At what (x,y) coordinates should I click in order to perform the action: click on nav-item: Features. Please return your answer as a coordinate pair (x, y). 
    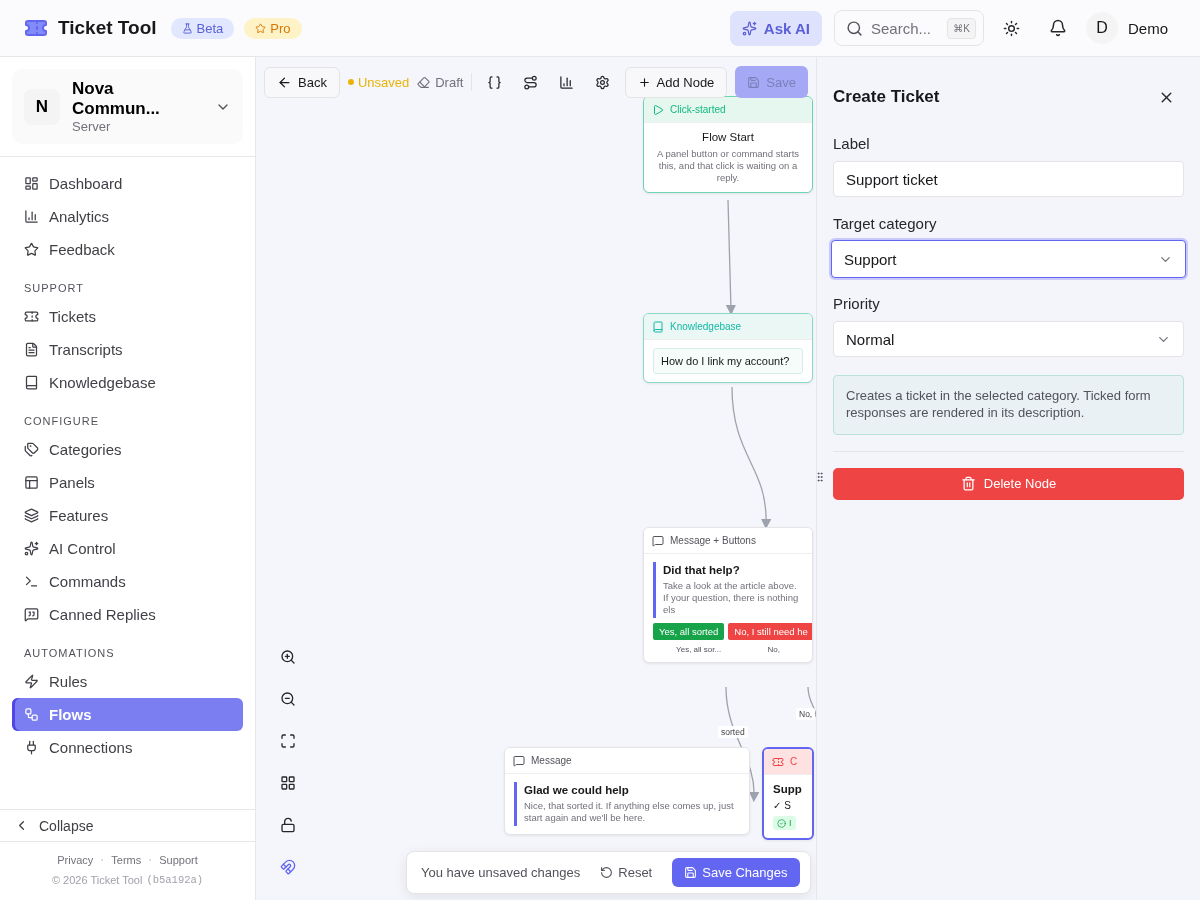
    Looking at the image, I should click on (127, 515).